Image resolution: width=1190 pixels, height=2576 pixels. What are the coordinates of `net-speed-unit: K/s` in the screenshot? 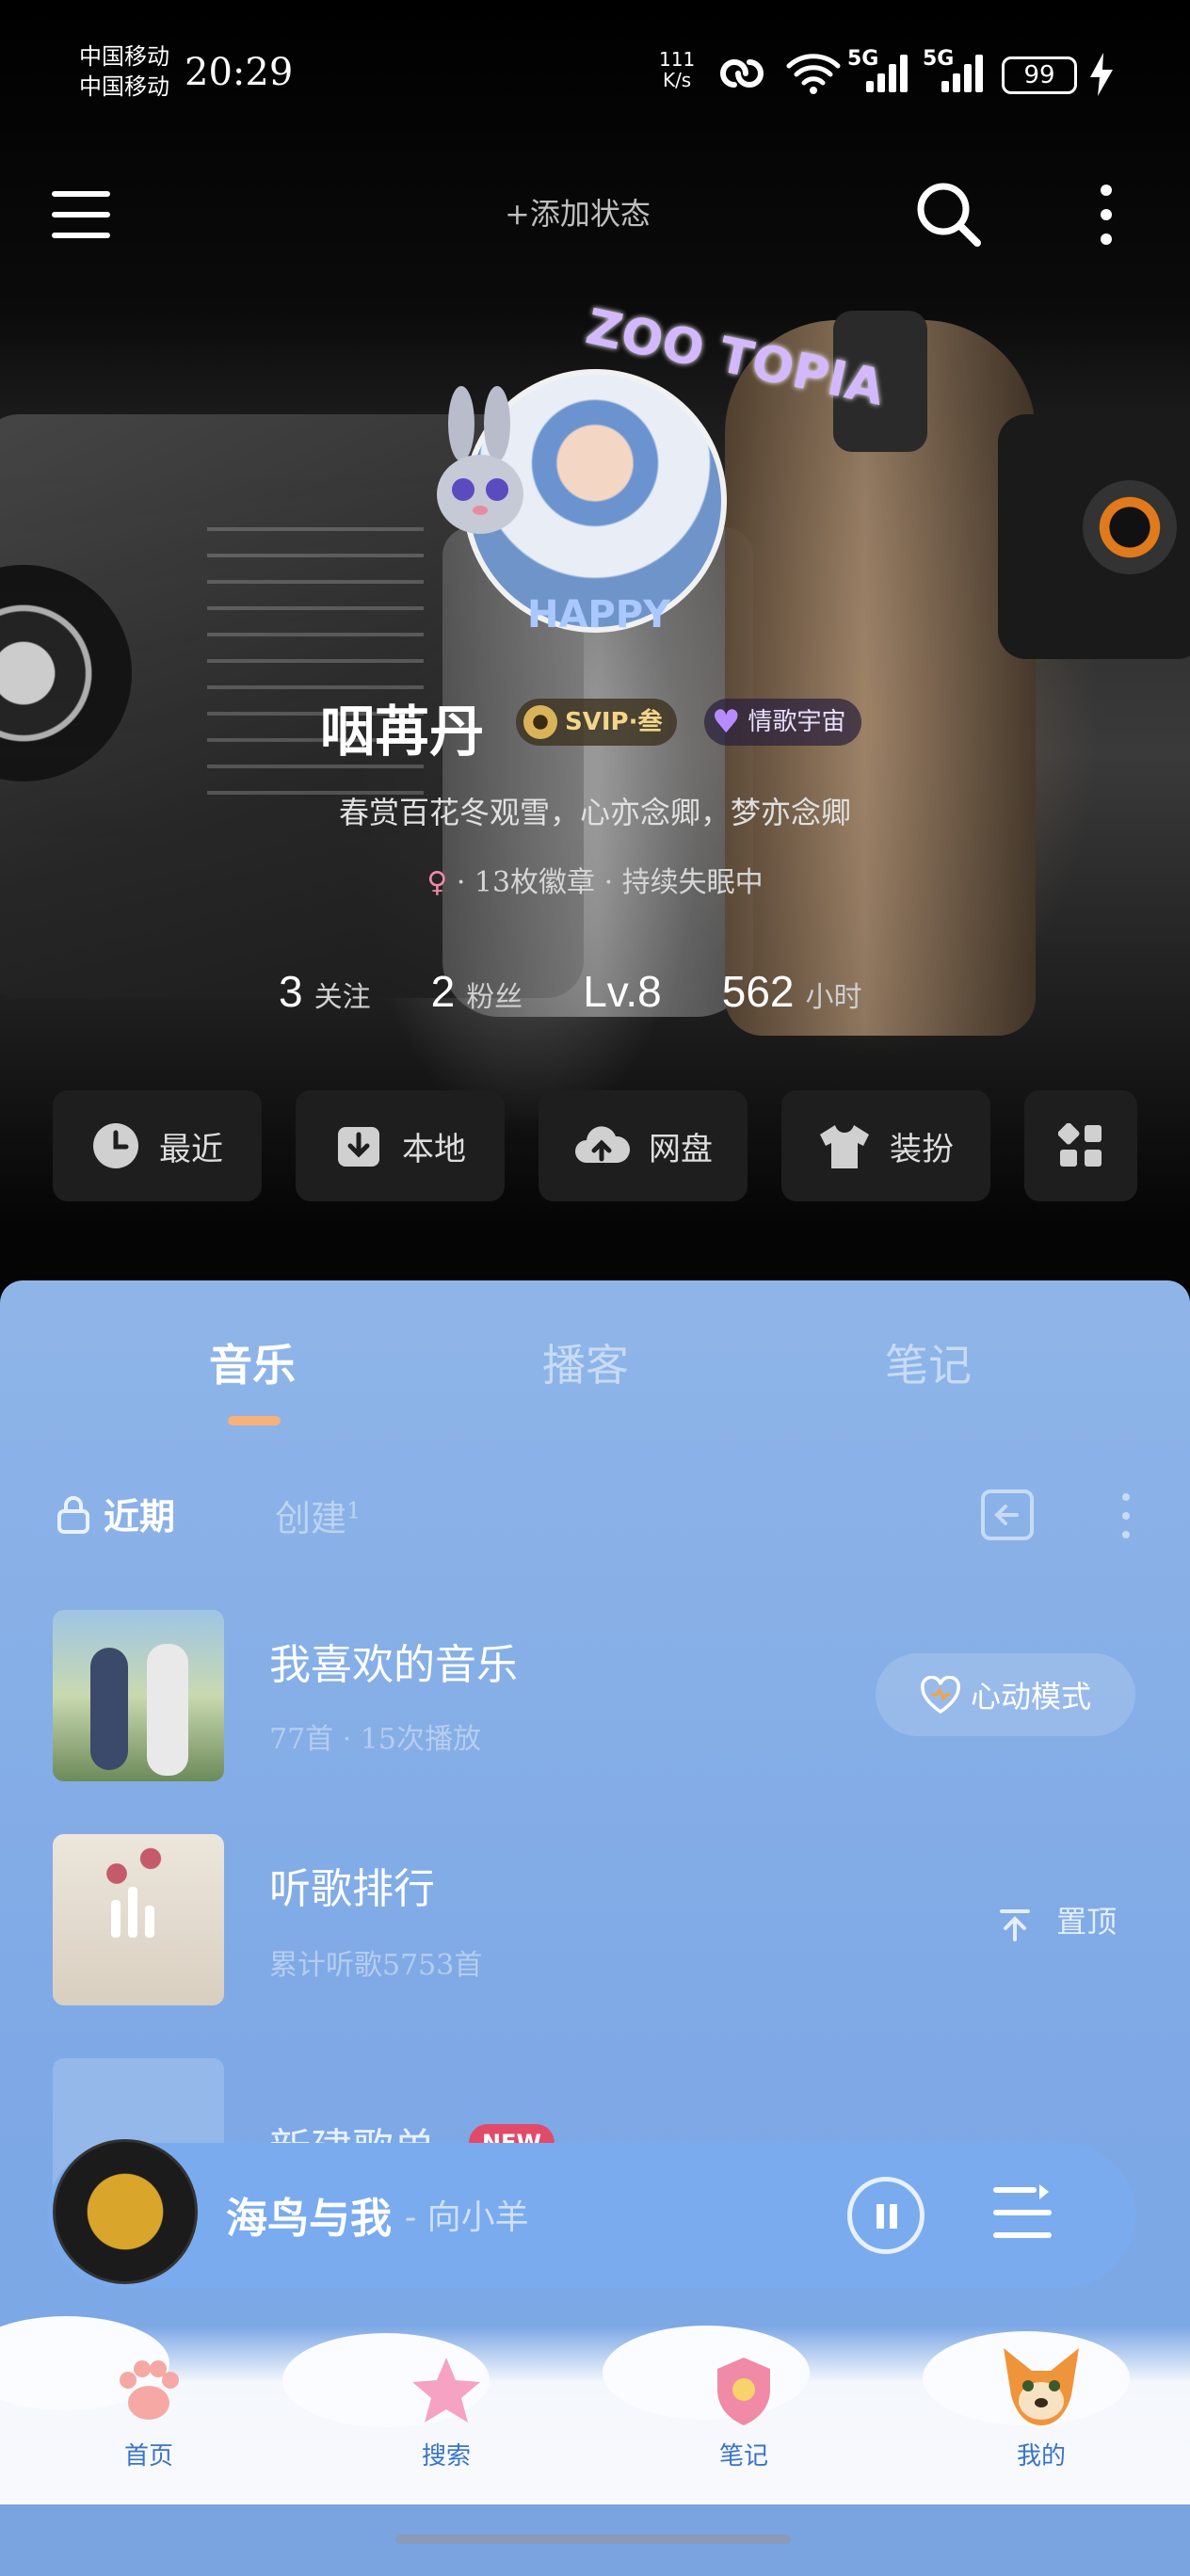 It's located at (677, 80).